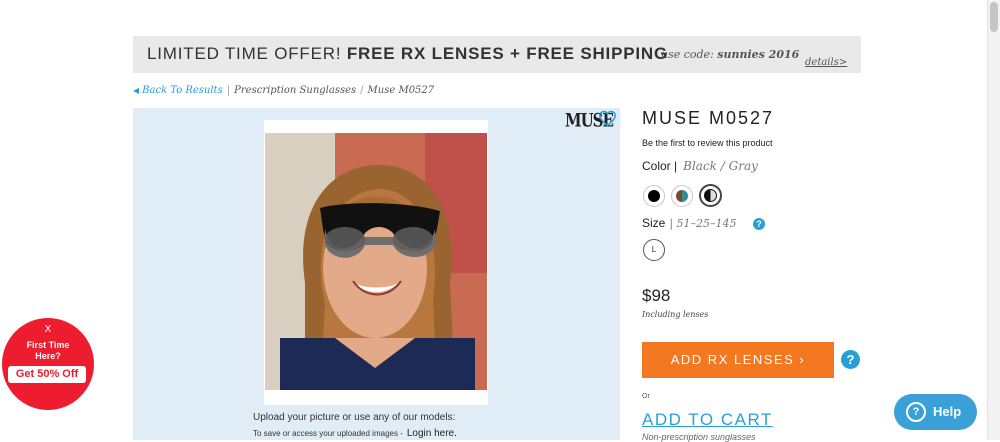  What do you see at coordinates (48, 329) in the screenshot?
I see `close-icon: X` at bounding box center [48, 329].